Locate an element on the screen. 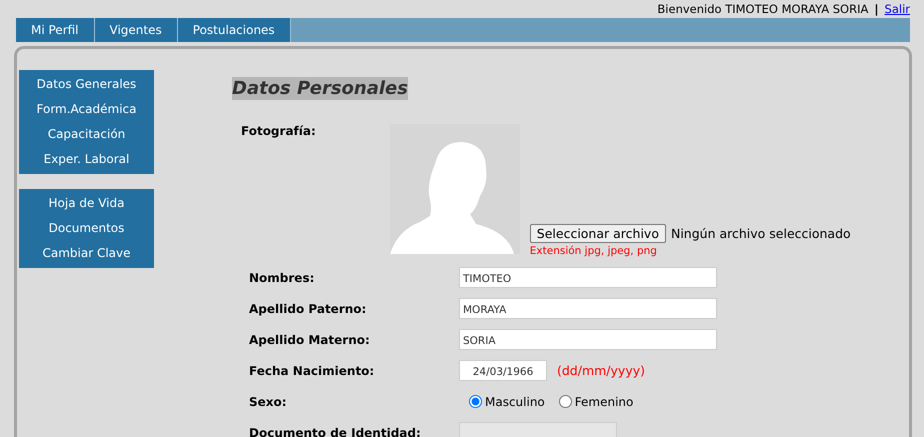  sidebar-item: Form.Académica is located at coordinates (86, 109).